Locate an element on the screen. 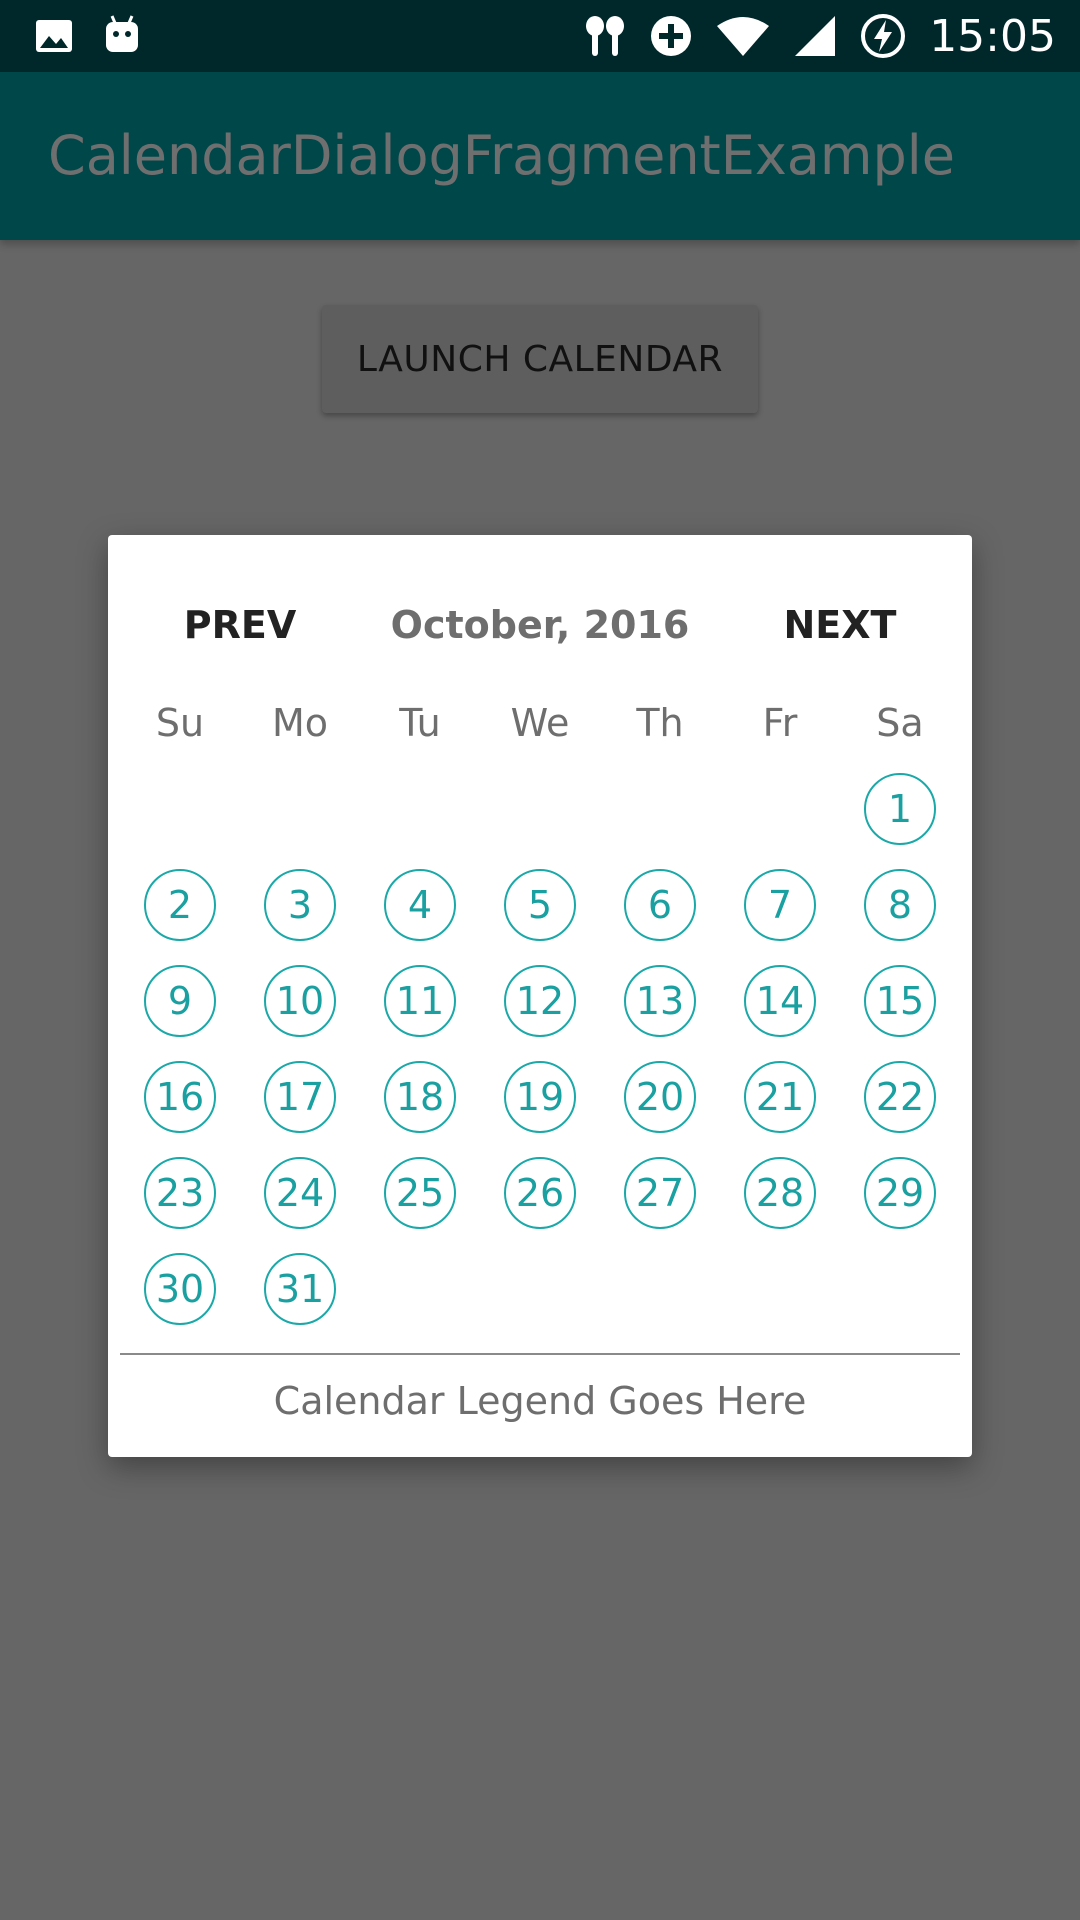 This screenshot has width=1080, height=1920. signal-icon is located at coordinates (815, 36).